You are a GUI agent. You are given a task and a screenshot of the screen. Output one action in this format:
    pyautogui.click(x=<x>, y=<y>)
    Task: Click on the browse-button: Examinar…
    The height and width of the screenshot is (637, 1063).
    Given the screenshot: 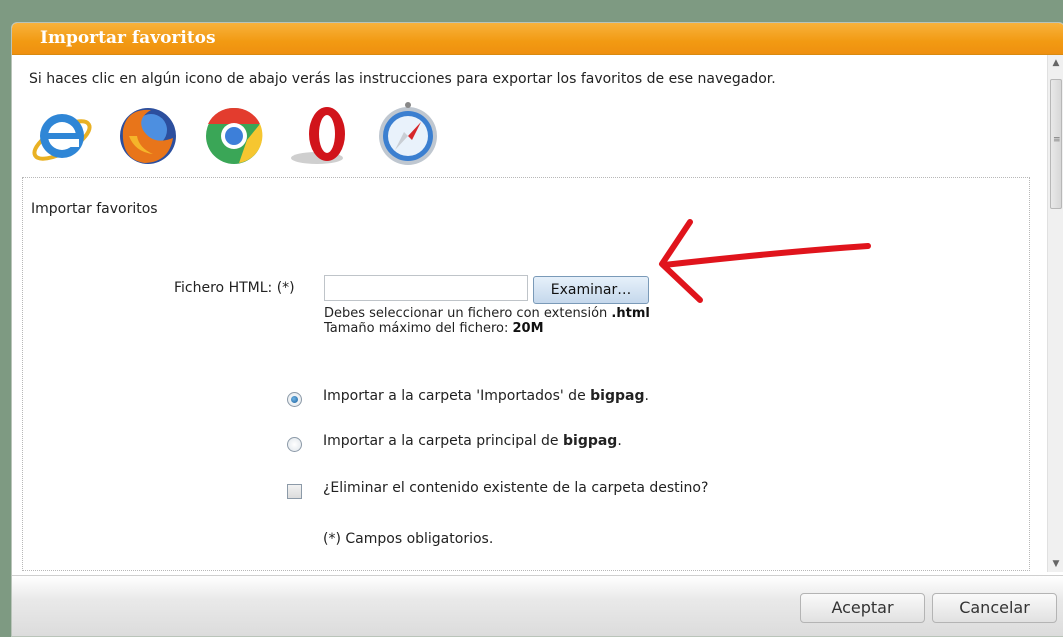 What is the action you would take?
    pyautogui.click(x=591, y=290)
    